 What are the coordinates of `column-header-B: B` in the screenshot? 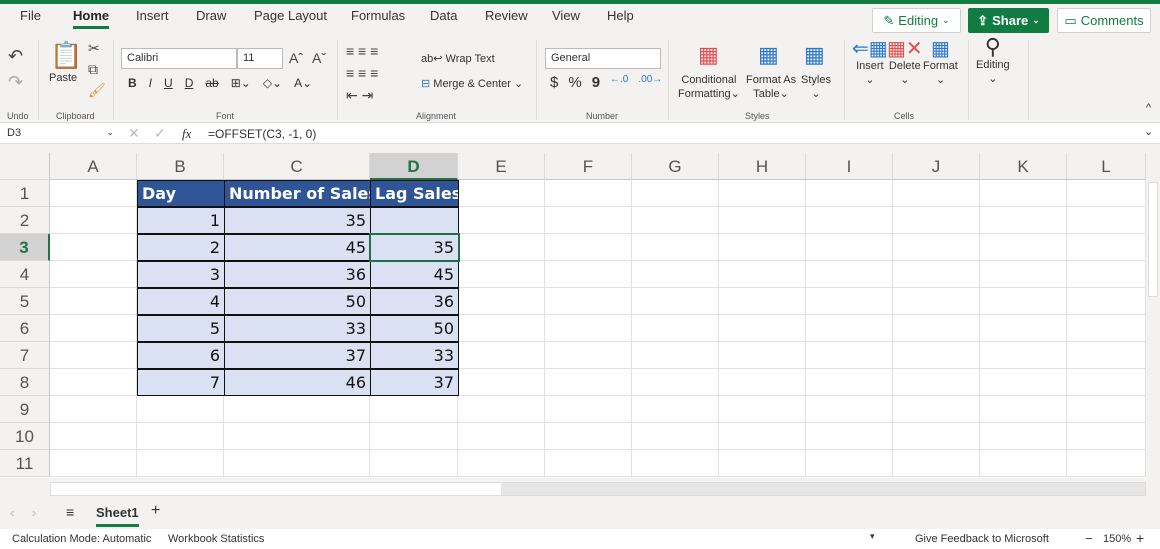 It's located at (180, 166).